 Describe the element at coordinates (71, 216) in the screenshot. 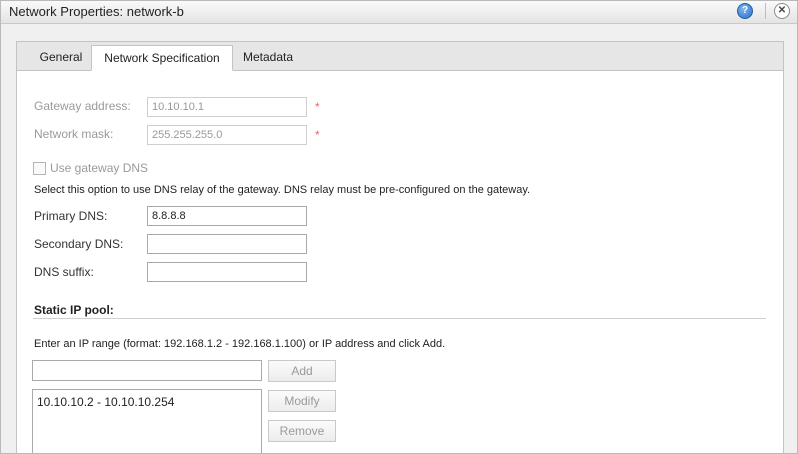

I see `primary-dns-label: Primary DNS:` at that location.